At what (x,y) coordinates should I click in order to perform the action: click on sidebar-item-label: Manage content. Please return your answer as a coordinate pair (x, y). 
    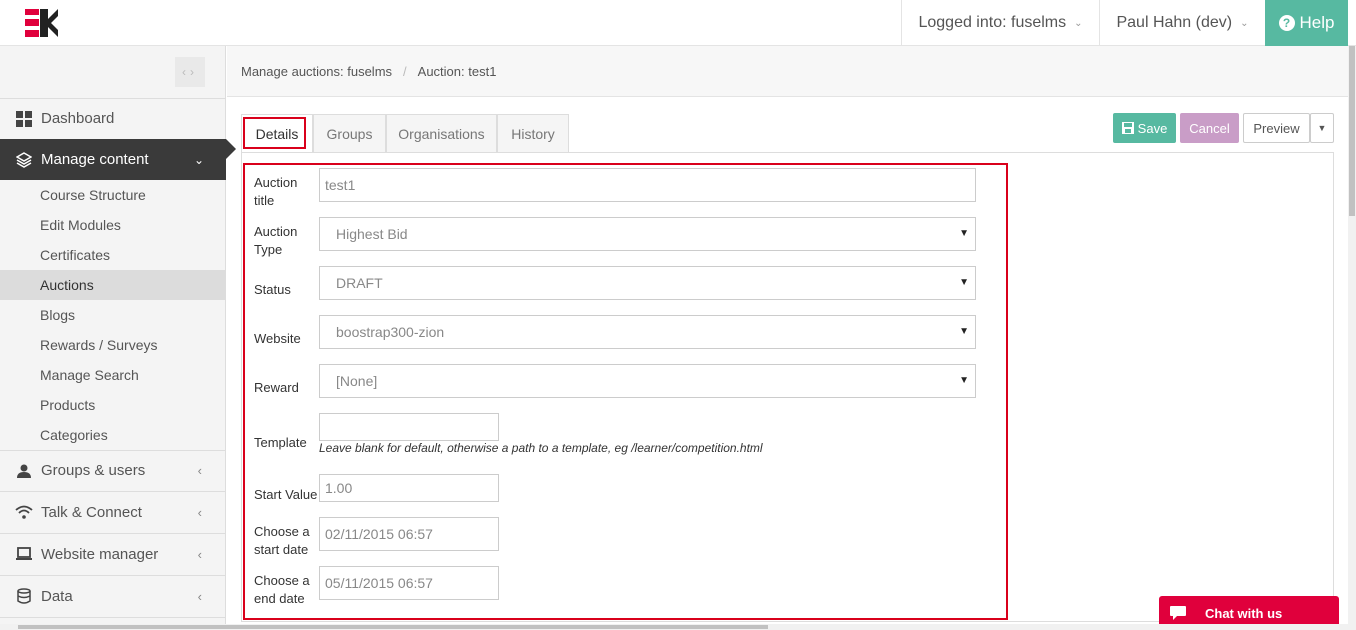
    Looking at the image, I should click on (95, 159).